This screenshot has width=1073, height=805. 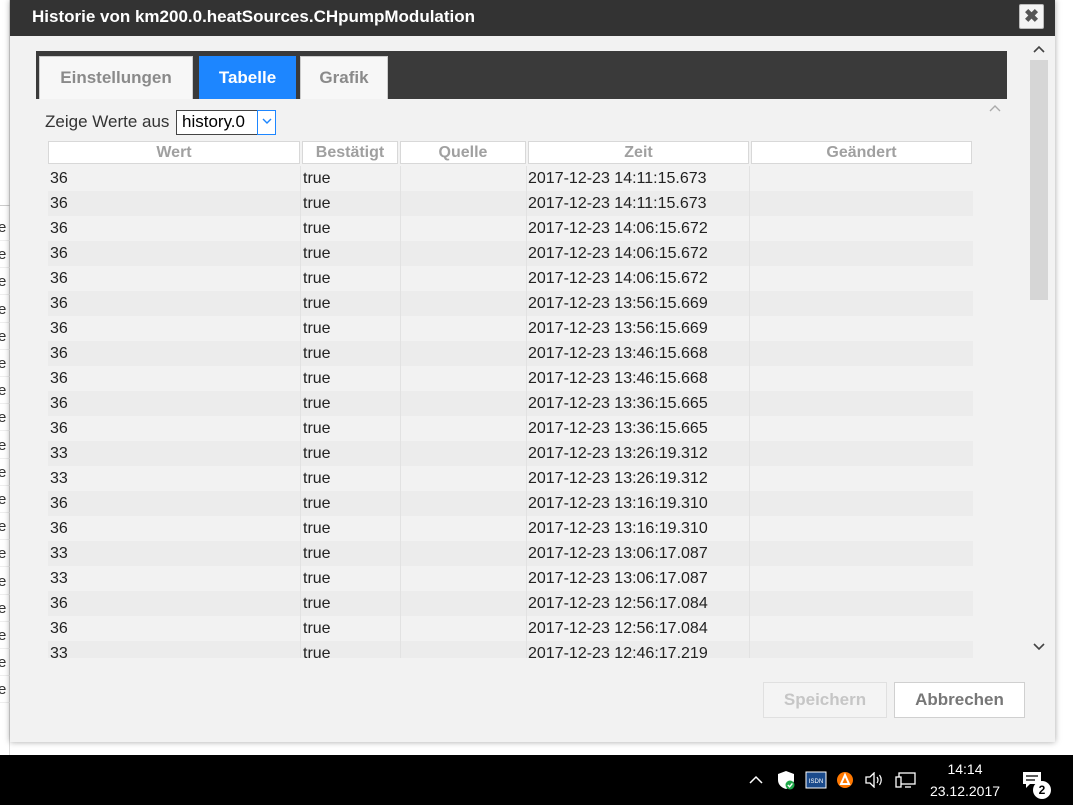 What do you see at coordinates (995, 110) in the screenshot?
I see `inner-scroll-up-icon` at bounding box center [995, 110].